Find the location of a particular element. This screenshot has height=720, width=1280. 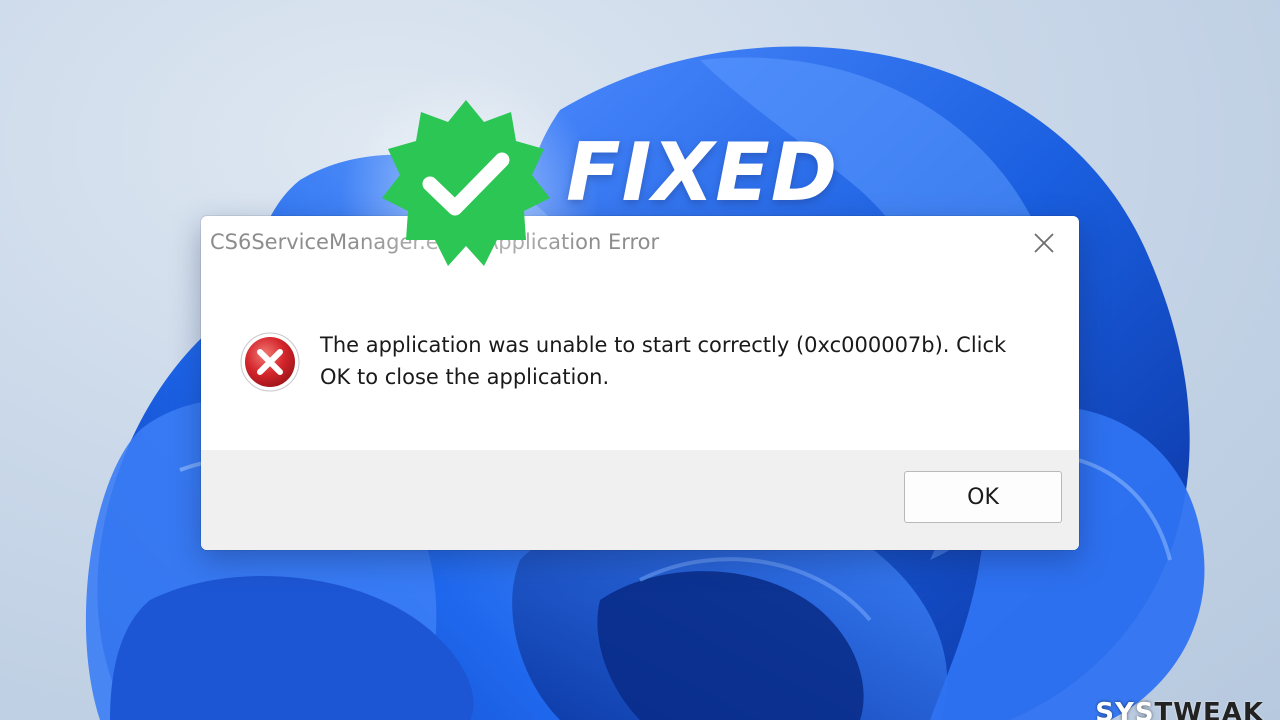

brand-part-b: TWEAK is located at coordinates (1209, 709).